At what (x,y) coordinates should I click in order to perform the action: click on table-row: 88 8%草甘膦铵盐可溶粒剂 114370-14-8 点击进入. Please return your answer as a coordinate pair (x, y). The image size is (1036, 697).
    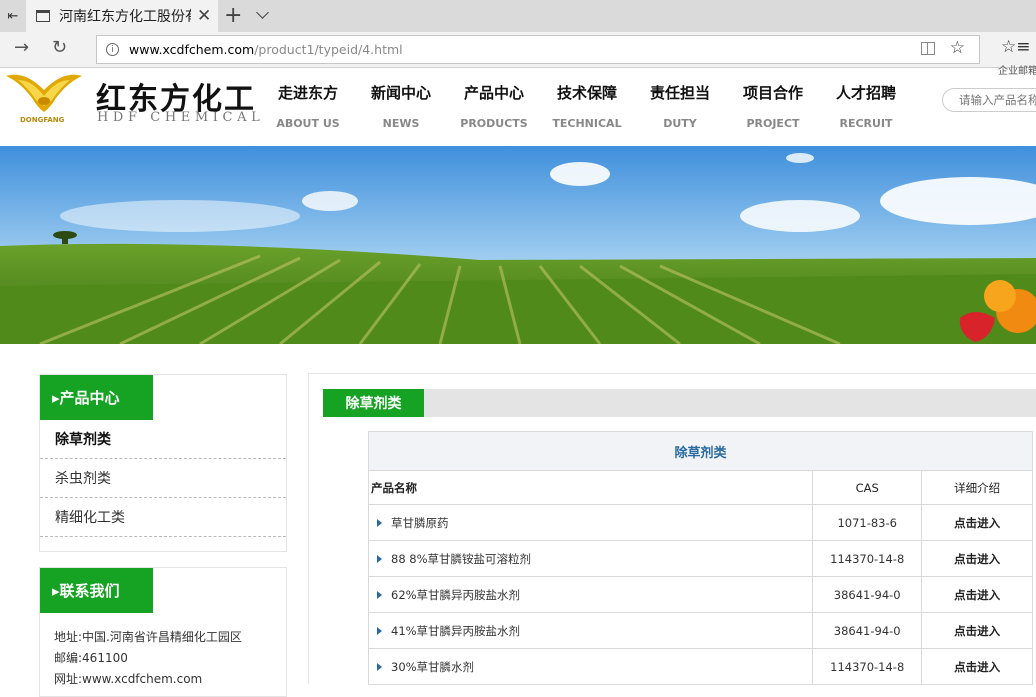
    Looking at the image, I should click on (700, 558).